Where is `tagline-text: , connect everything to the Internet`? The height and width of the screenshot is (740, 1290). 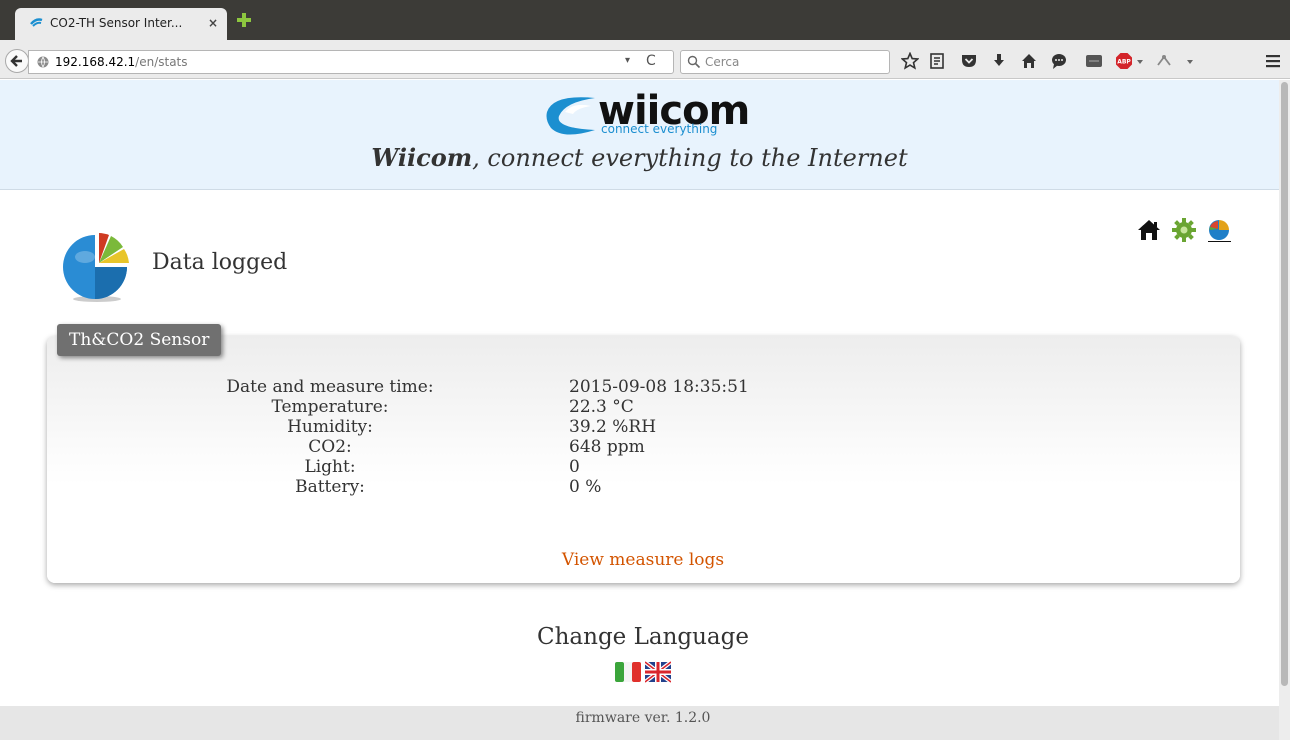 tagline-text: , connect everything to the Internet is located at coordinates (690, 158).